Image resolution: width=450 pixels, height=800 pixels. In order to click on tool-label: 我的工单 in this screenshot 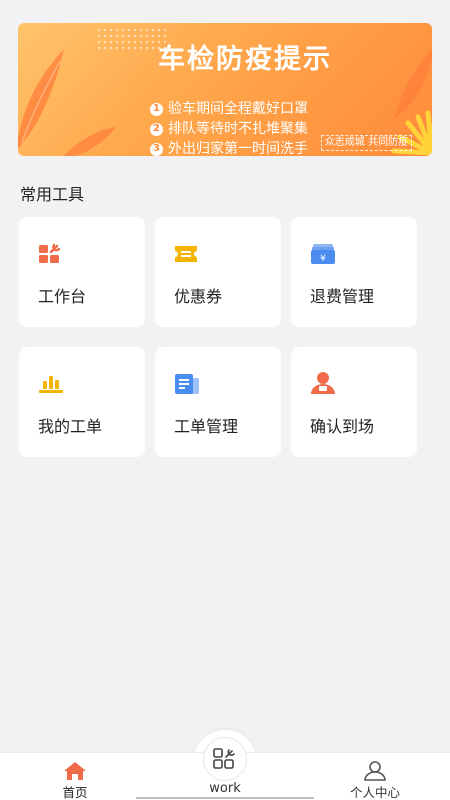, I will do `click(70, 426)`.